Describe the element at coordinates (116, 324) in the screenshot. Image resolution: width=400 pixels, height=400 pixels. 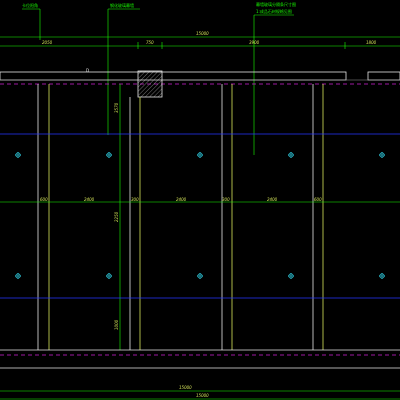
I see `vertical-dim-bottom: 1000` at that location.